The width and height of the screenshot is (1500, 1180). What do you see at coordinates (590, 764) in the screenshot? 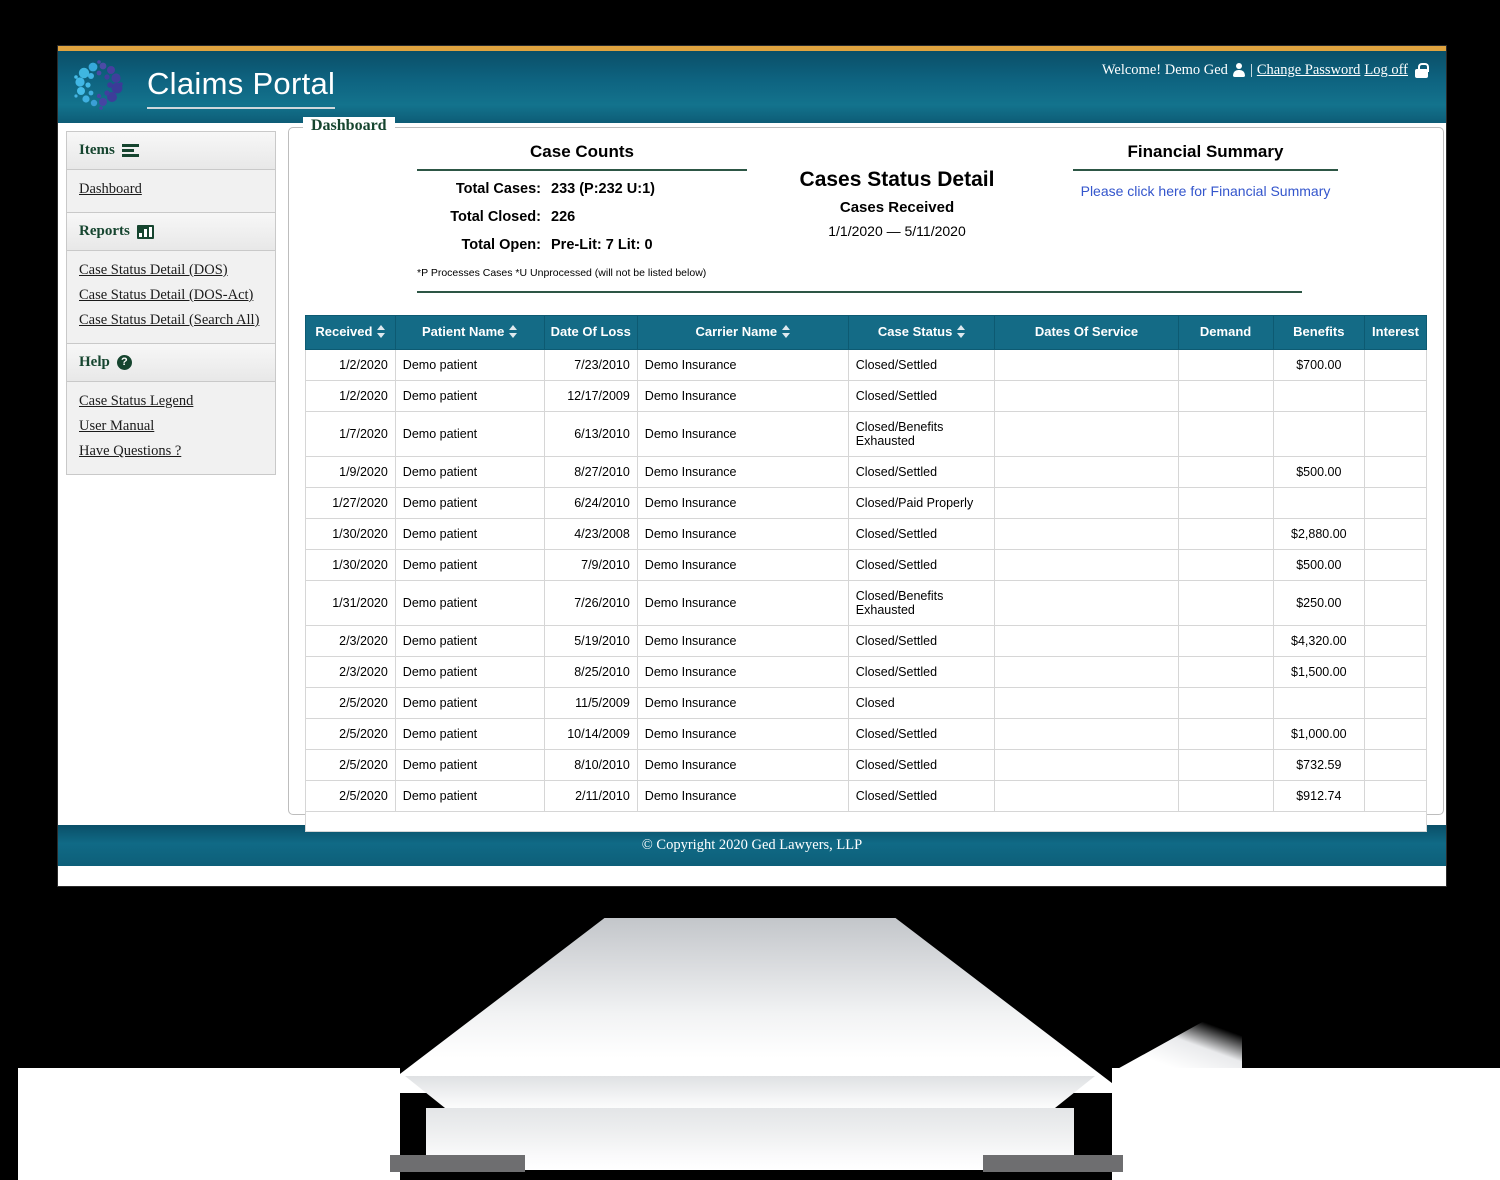
I see `cell-date-of-loss: 8/10/2010` at bounding box center [590, 764].